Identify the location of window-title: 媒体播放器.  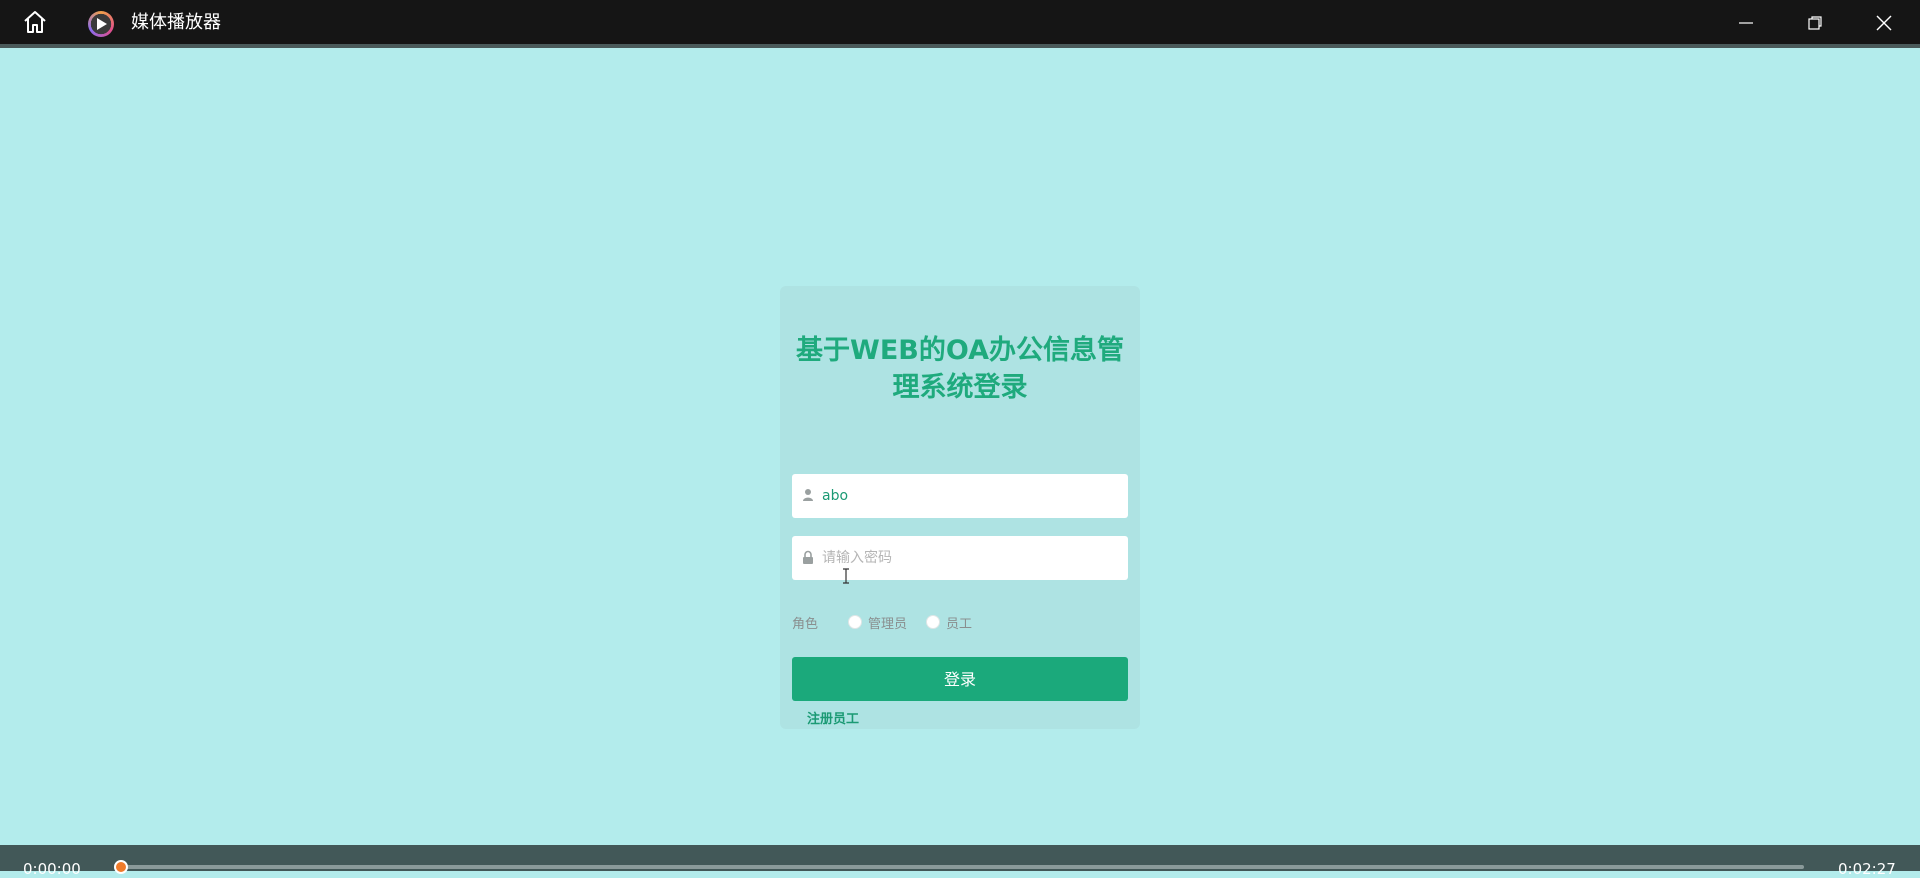
(176, 22).